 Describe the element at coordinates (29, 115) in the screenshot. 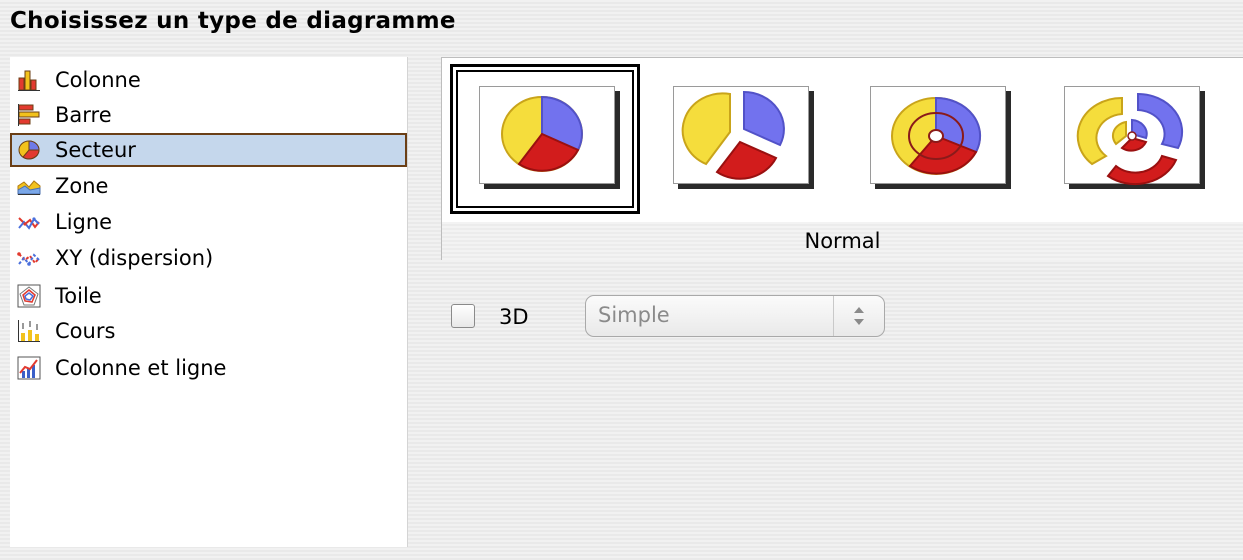

I see `bar-chart-icon` at that location.